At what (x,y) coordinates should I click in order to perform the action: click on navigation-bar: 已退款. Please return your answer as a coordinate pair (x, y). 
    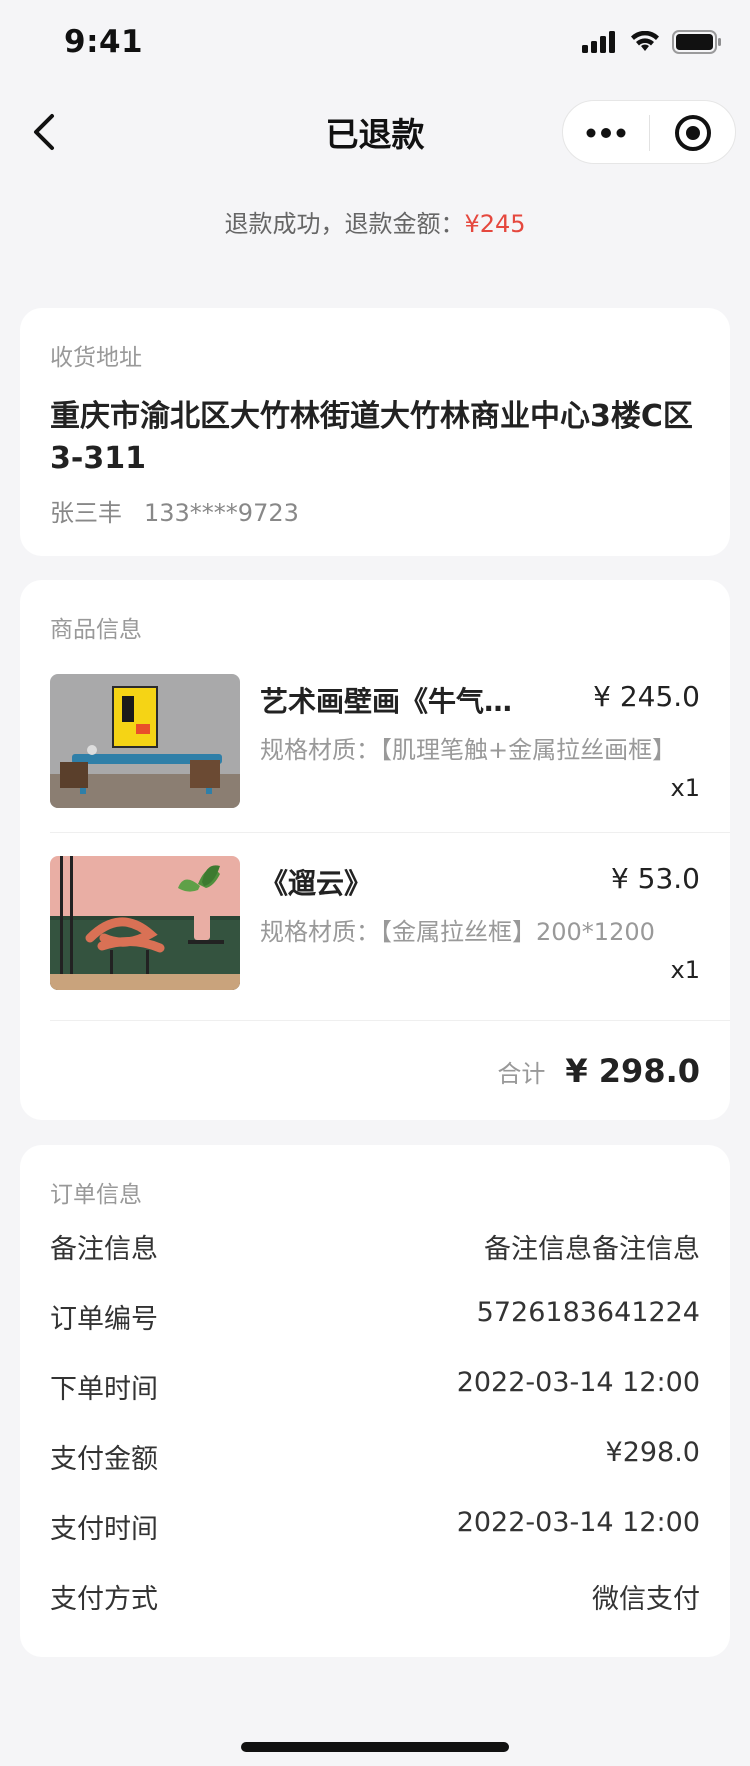
    Looking at the image, I should click on (375, 132).